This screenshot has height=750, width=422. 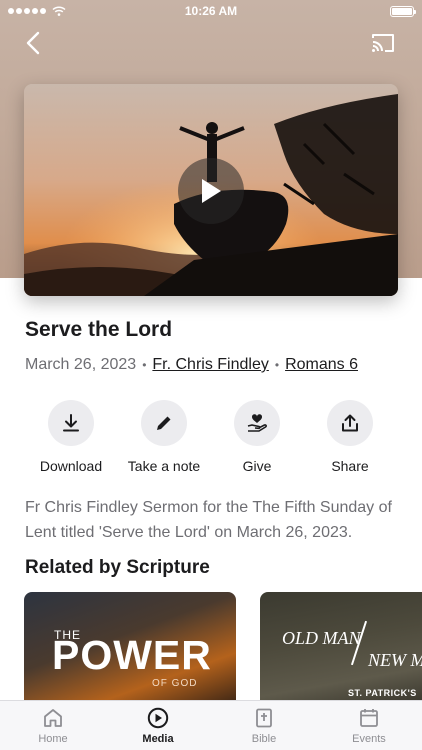 I want to click on give-button: Give, so click(x=257, y=437).